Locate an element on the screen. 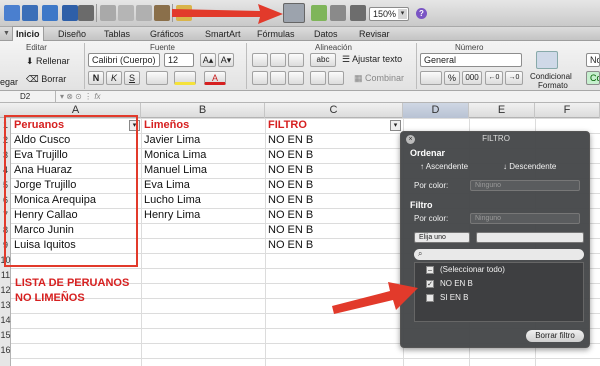 Image resolution: width=600 pixels, height=366 pixels. bold-button: N is located at coordinates (96, 78).